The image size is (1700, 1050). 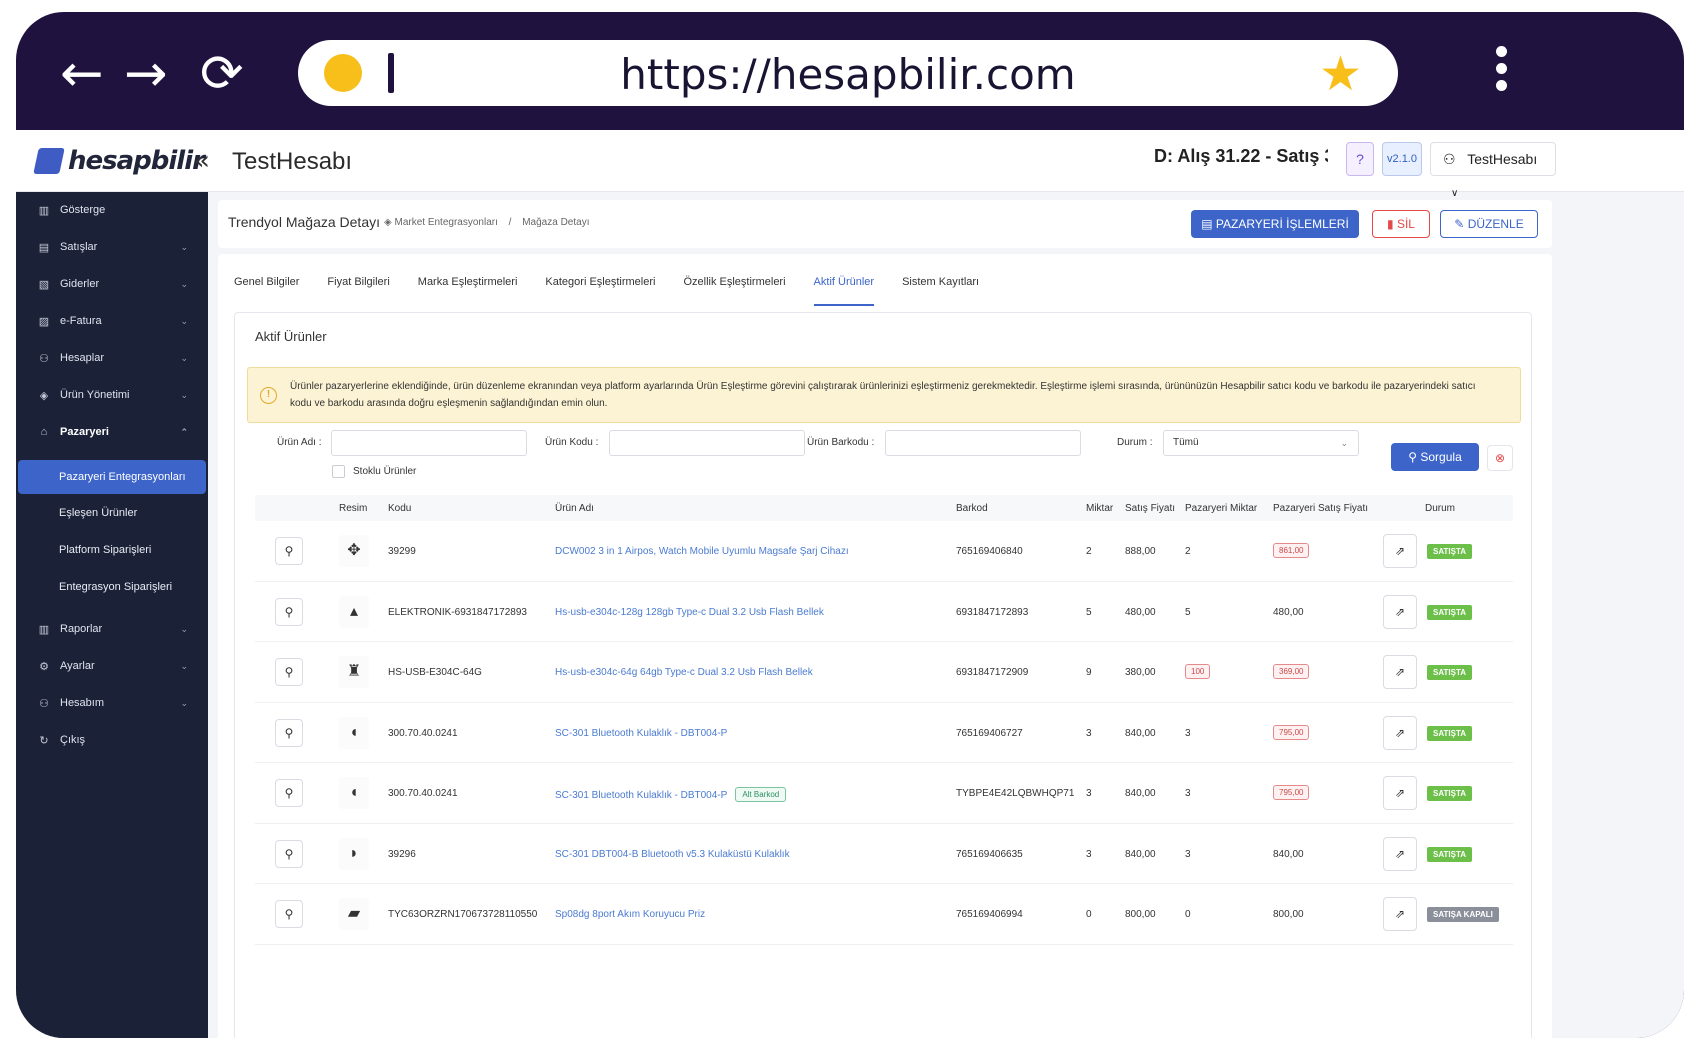 I want to click on stoklu-urunler-label: Stoklu Ürünler, so click(x=385, y=471).